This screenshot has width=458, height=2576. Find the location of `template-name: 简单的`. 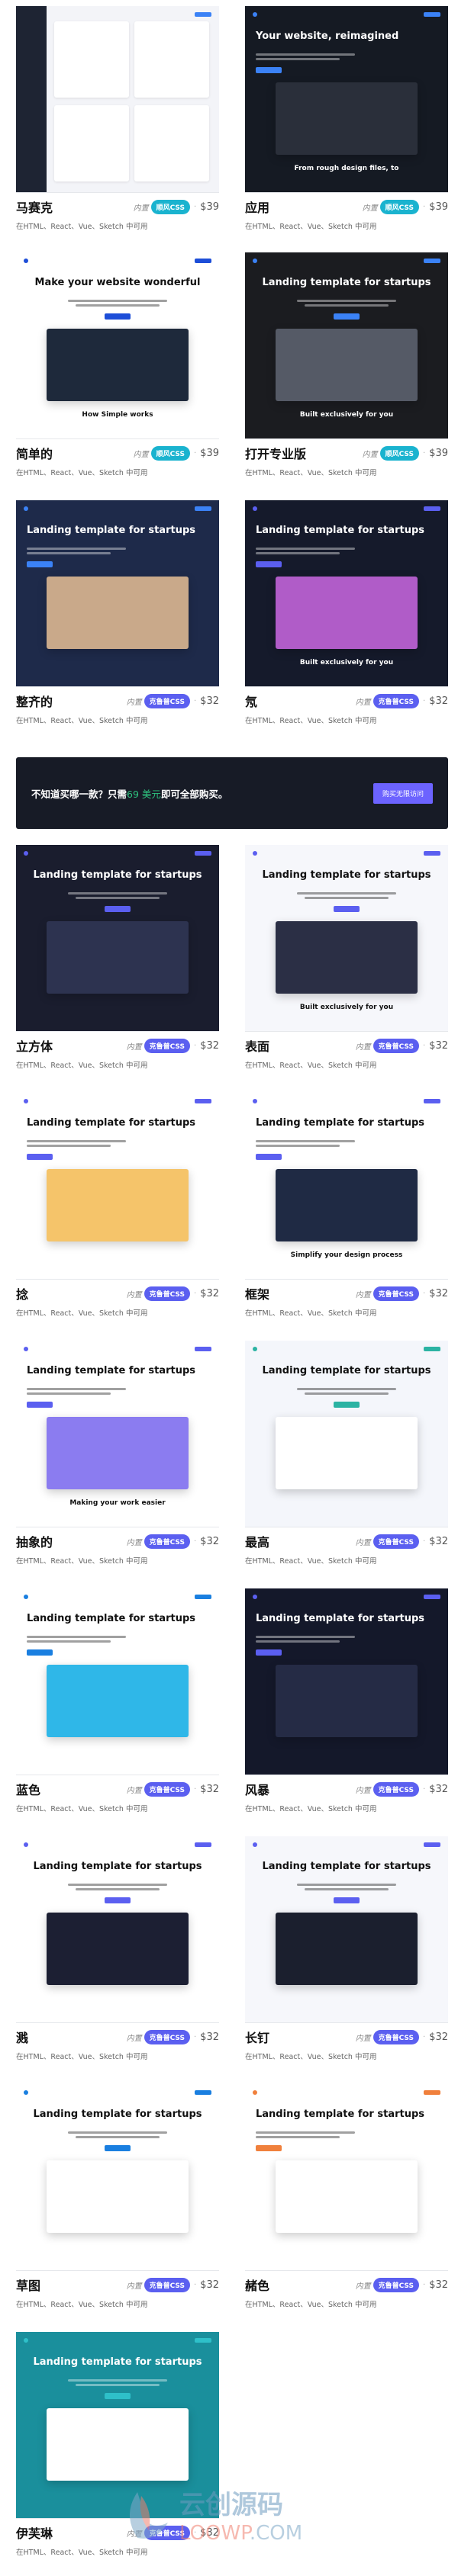

template-name: 简单的 is located at coordinates (75, 453).